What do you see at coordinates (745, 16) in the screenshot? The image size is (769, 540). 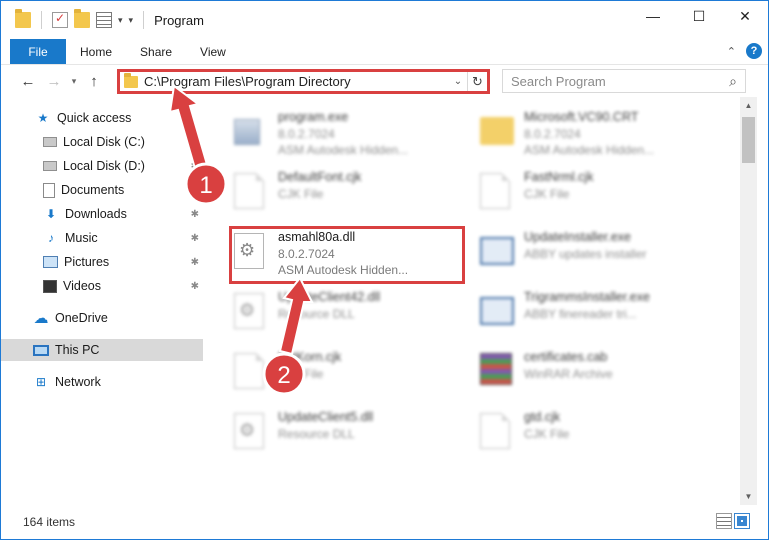 I see `close-button: ✕` at bounding box center [745, 16].